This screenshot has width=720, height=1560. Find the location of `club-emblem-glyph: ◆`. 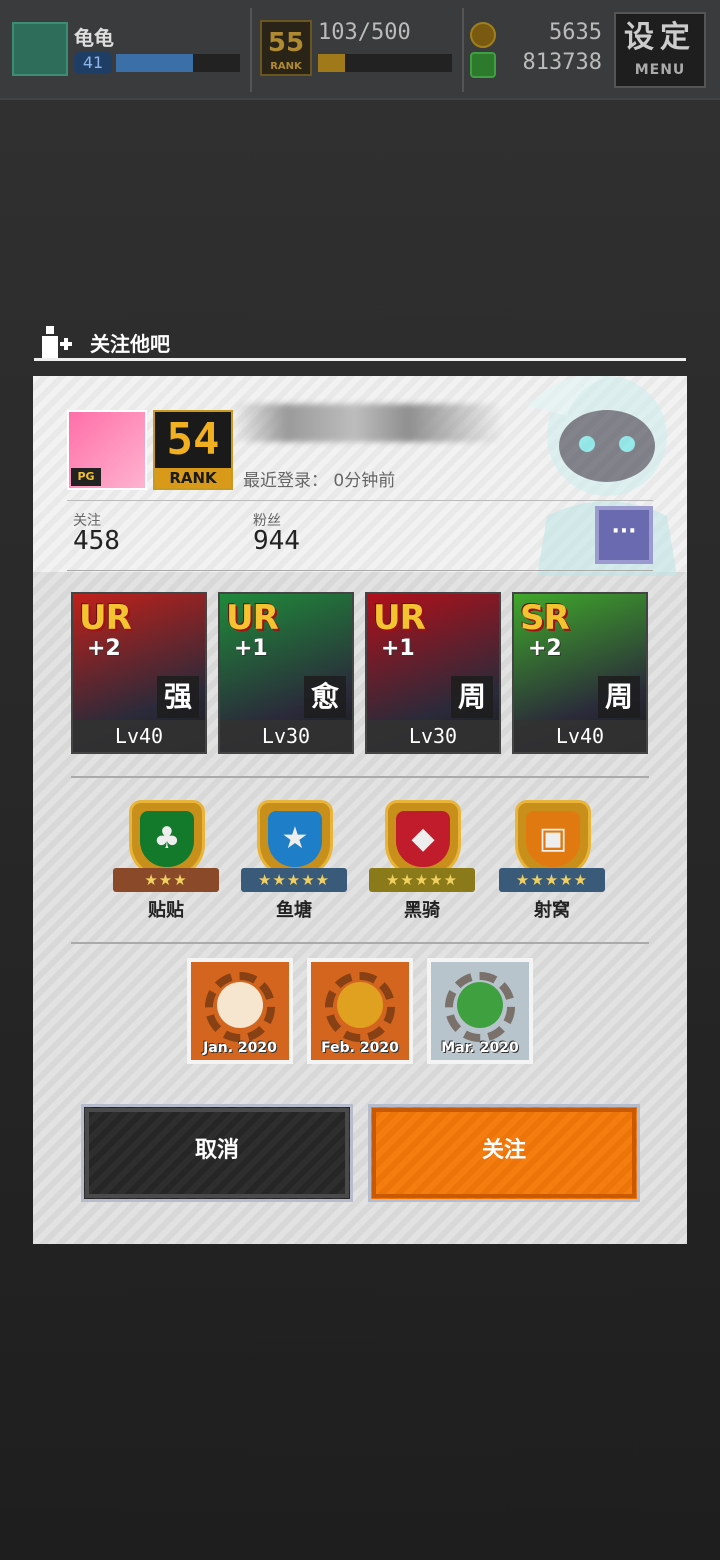

club-emblem-glyph: ◆ is located at coordinates (423, 838).